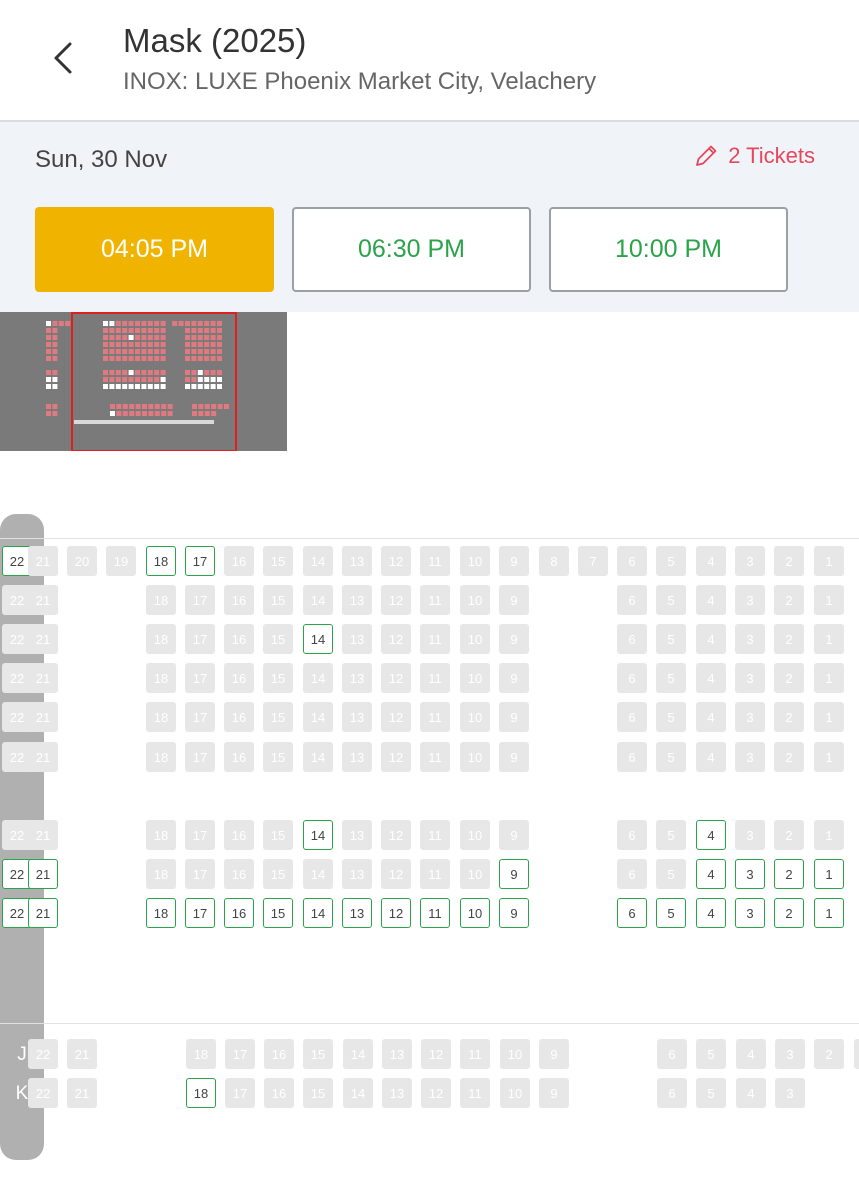  What do you see at coordinates (240, 1054) in the screenshot?
I see `seat-booked: 17` at bounding box center [240, 1054].